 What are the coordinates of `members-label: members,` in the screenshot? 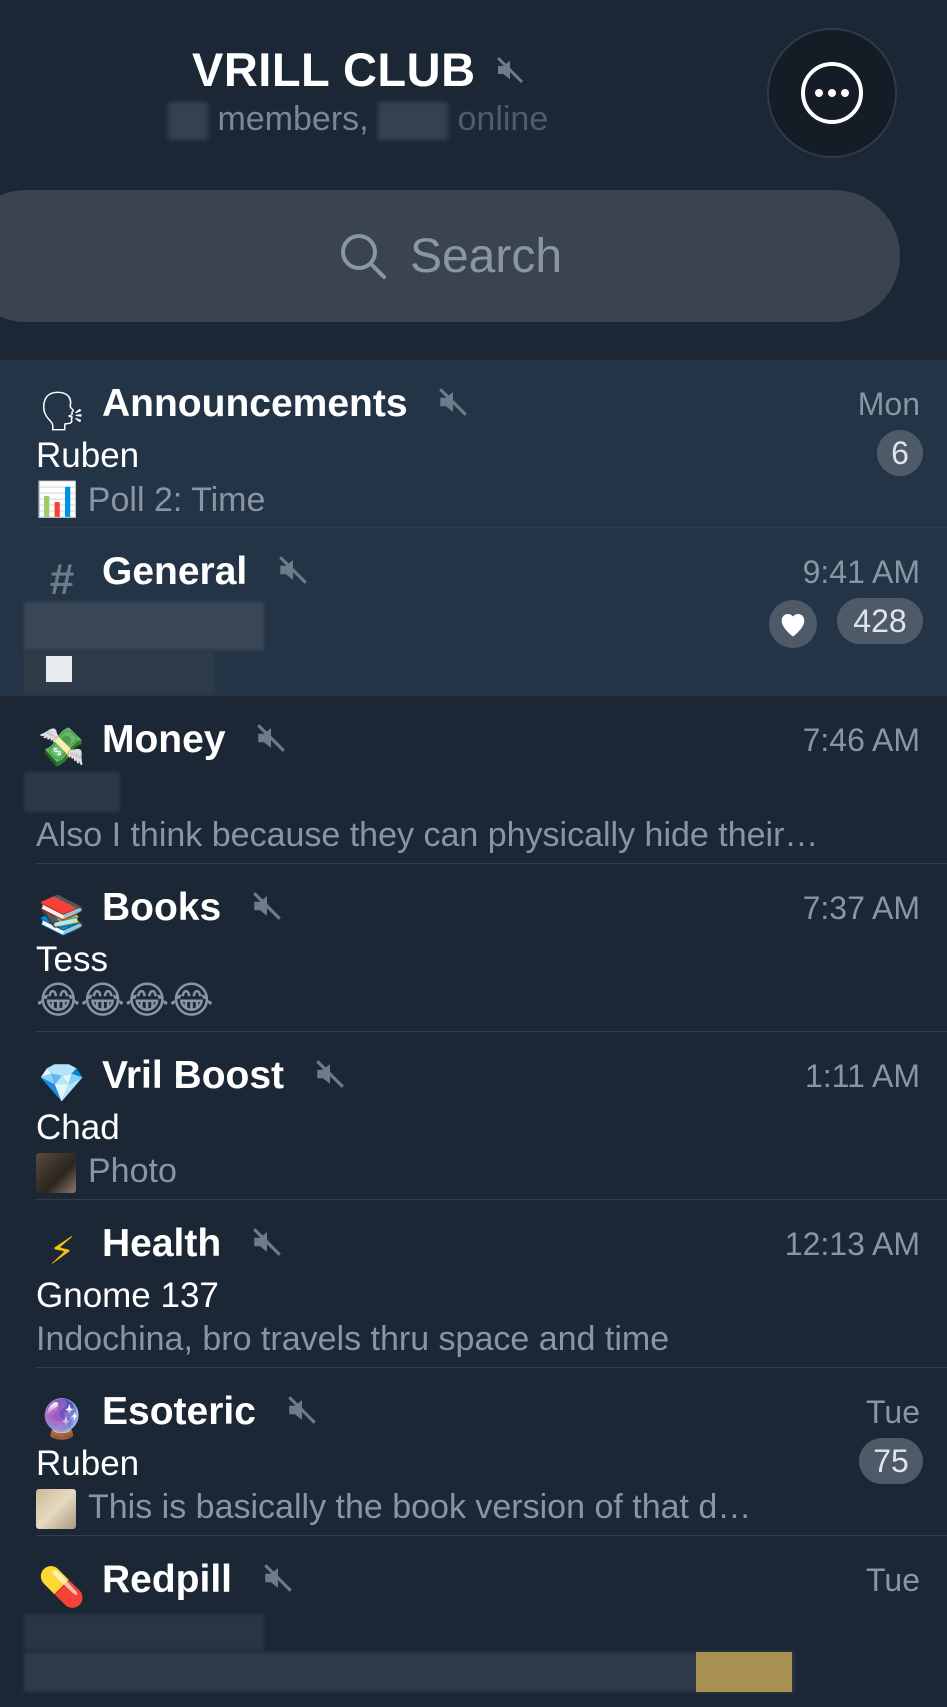 It's located at (293, 119).